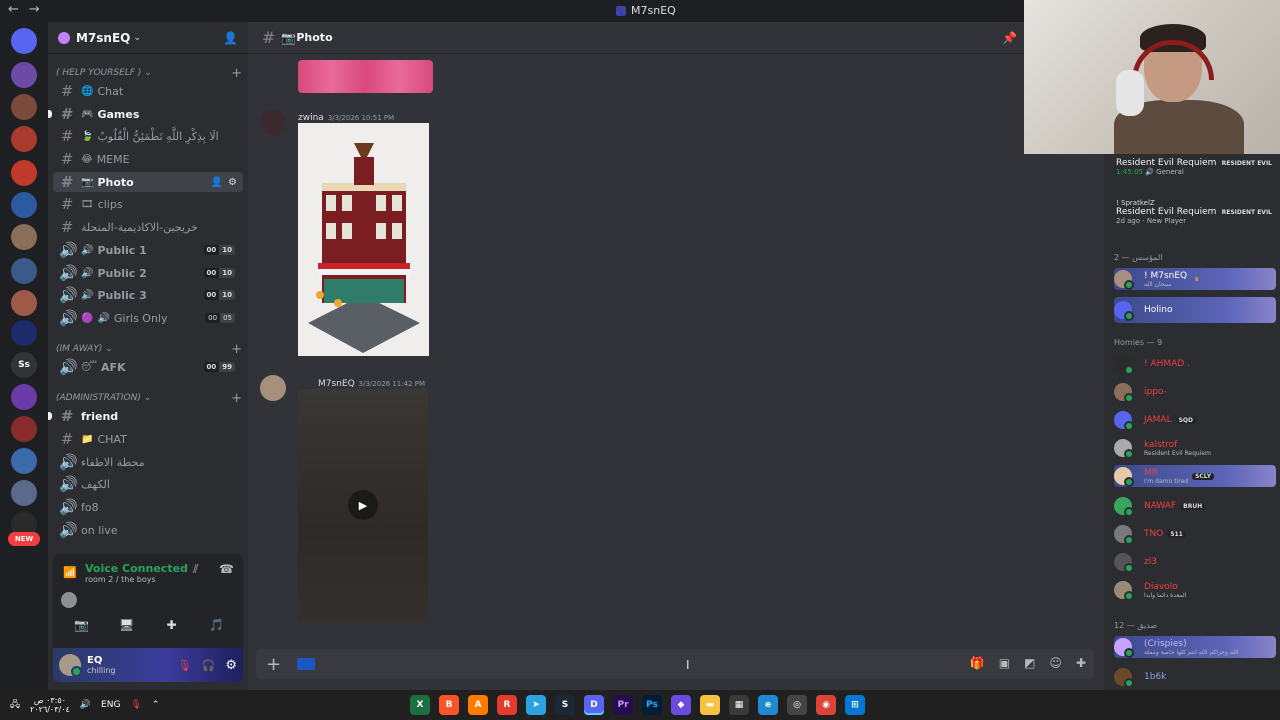 This screenshot has width=1280, height=720. What do you see at coordinates (1195, 476) in the screenshot?
I see `member-row: MR I'm damn tired SCLY` at bounding box center [1195, 476].